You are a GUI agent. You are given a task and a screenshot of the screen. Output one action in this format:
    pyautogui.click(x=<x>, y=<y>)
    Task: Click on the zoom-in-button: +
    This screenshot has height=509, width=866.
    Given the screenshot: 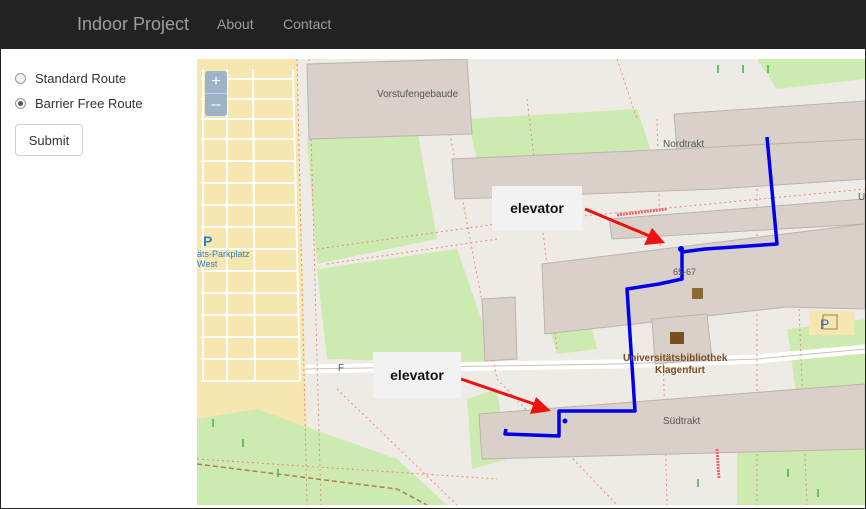 What is the action you would take?
    pyautogui.click(x=216, y=82)
    